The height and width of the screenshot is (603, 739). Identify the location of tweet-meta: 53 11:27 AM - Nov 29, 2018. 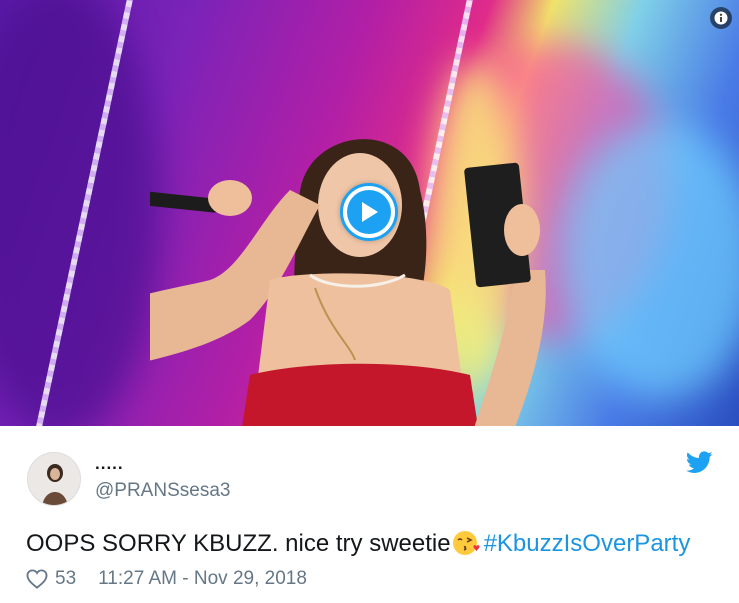
(166, 579).